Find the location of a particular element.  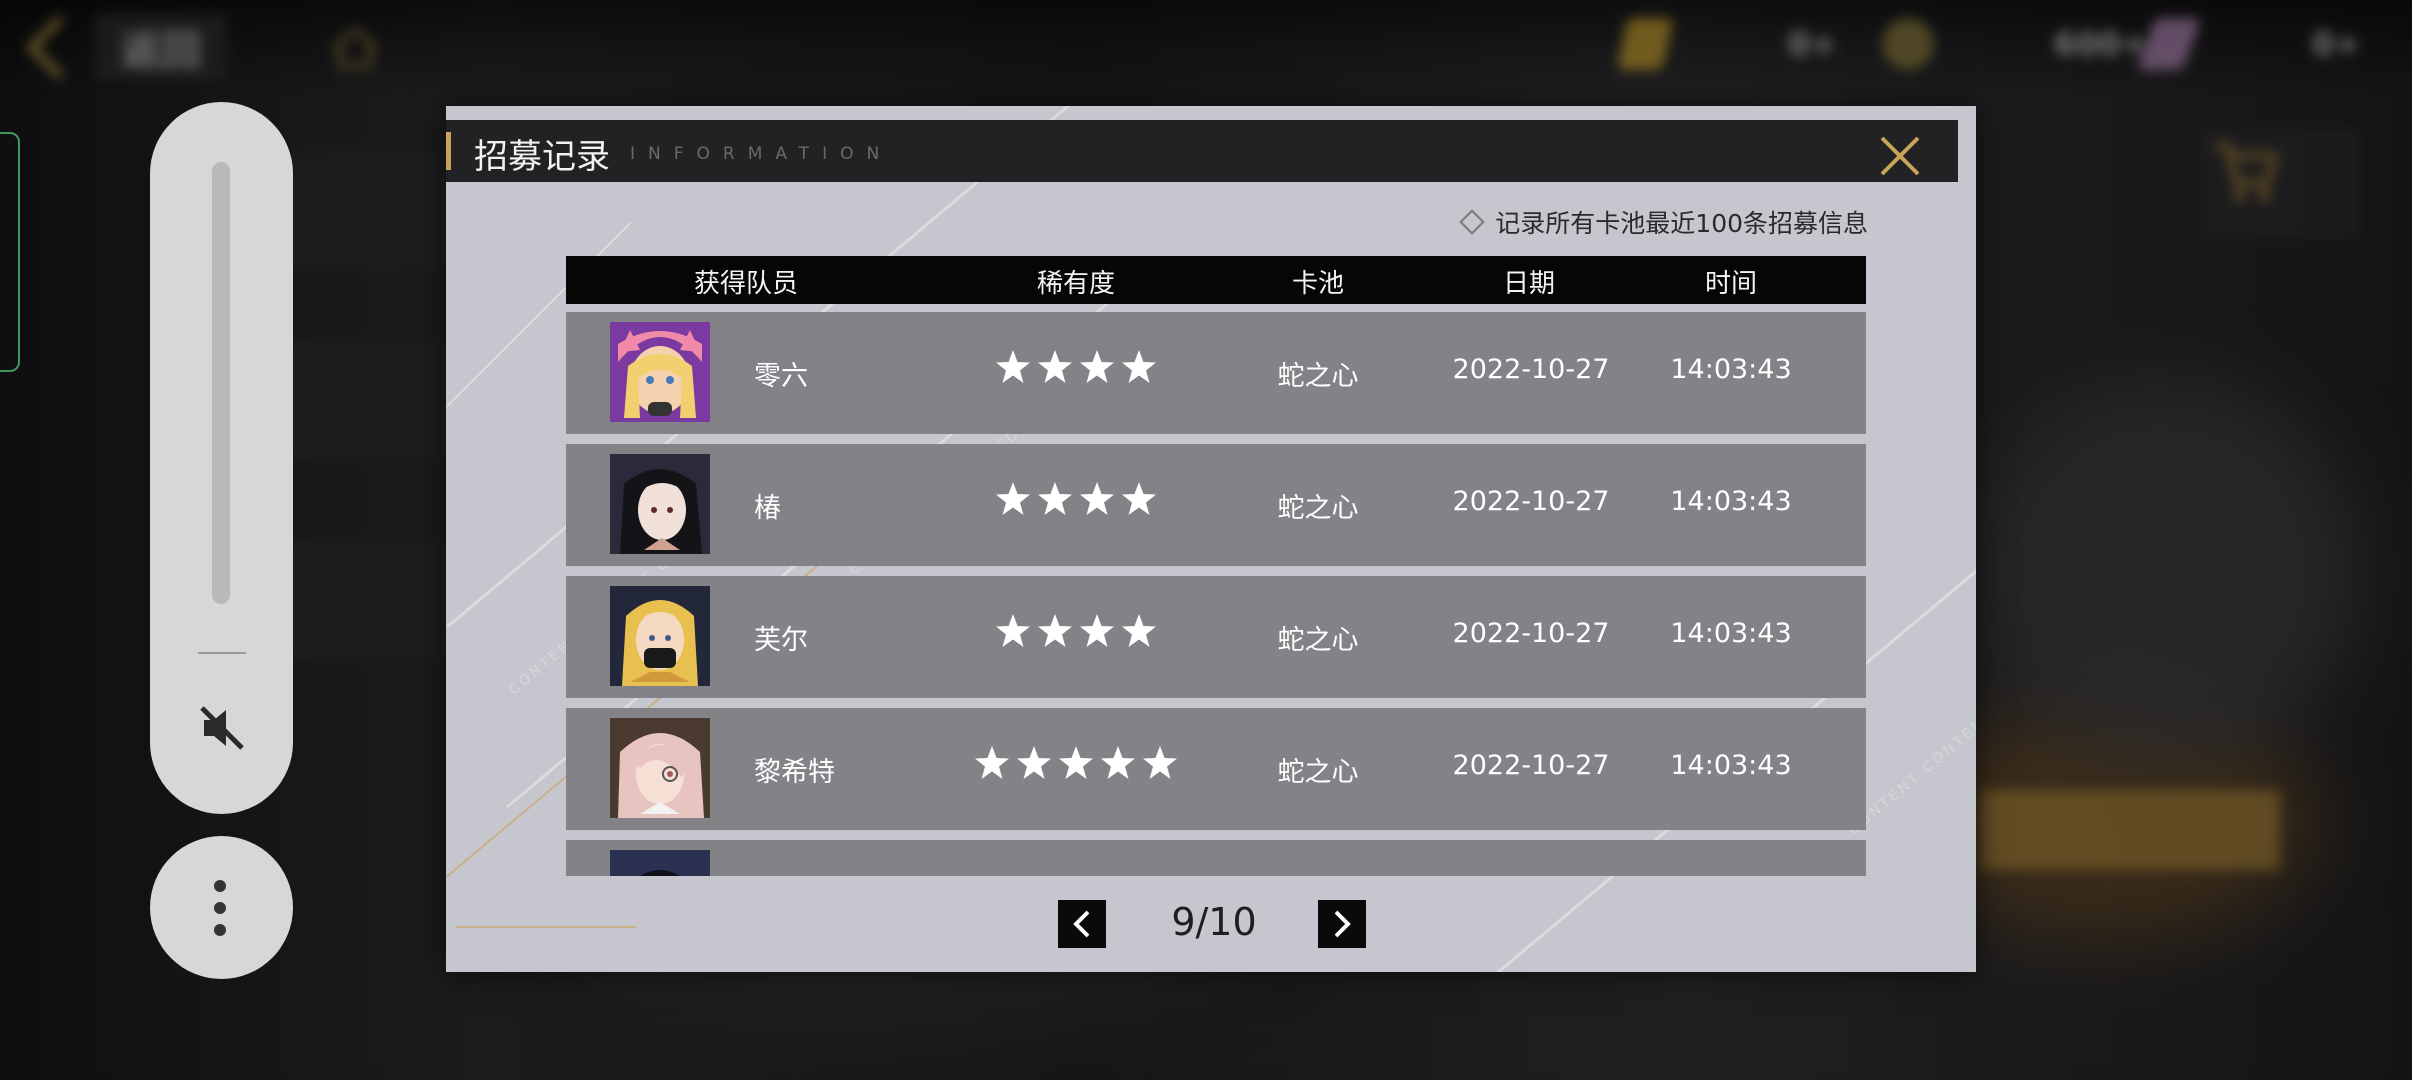

table-row: 黎希特 蛇之心 2022-10-27 14:03:43 is located at coordinates (1216, 769).